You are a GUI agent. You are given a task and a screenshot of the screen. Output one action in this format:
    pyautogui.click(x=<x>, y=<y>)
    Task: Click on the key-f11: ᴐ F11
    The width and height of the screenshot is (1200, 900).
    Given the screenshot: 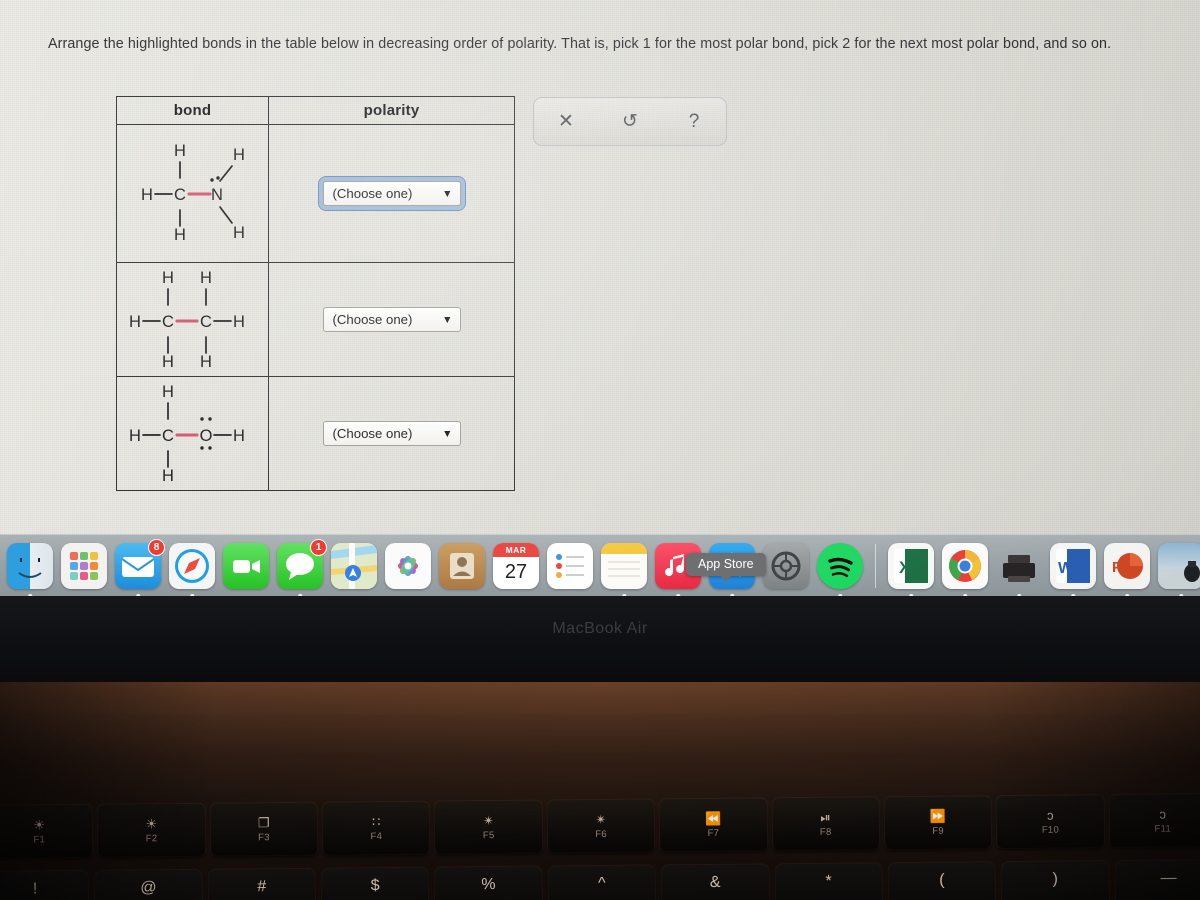 What is the action you would take?
    pyautogui.click(x=1154, y=821)
    